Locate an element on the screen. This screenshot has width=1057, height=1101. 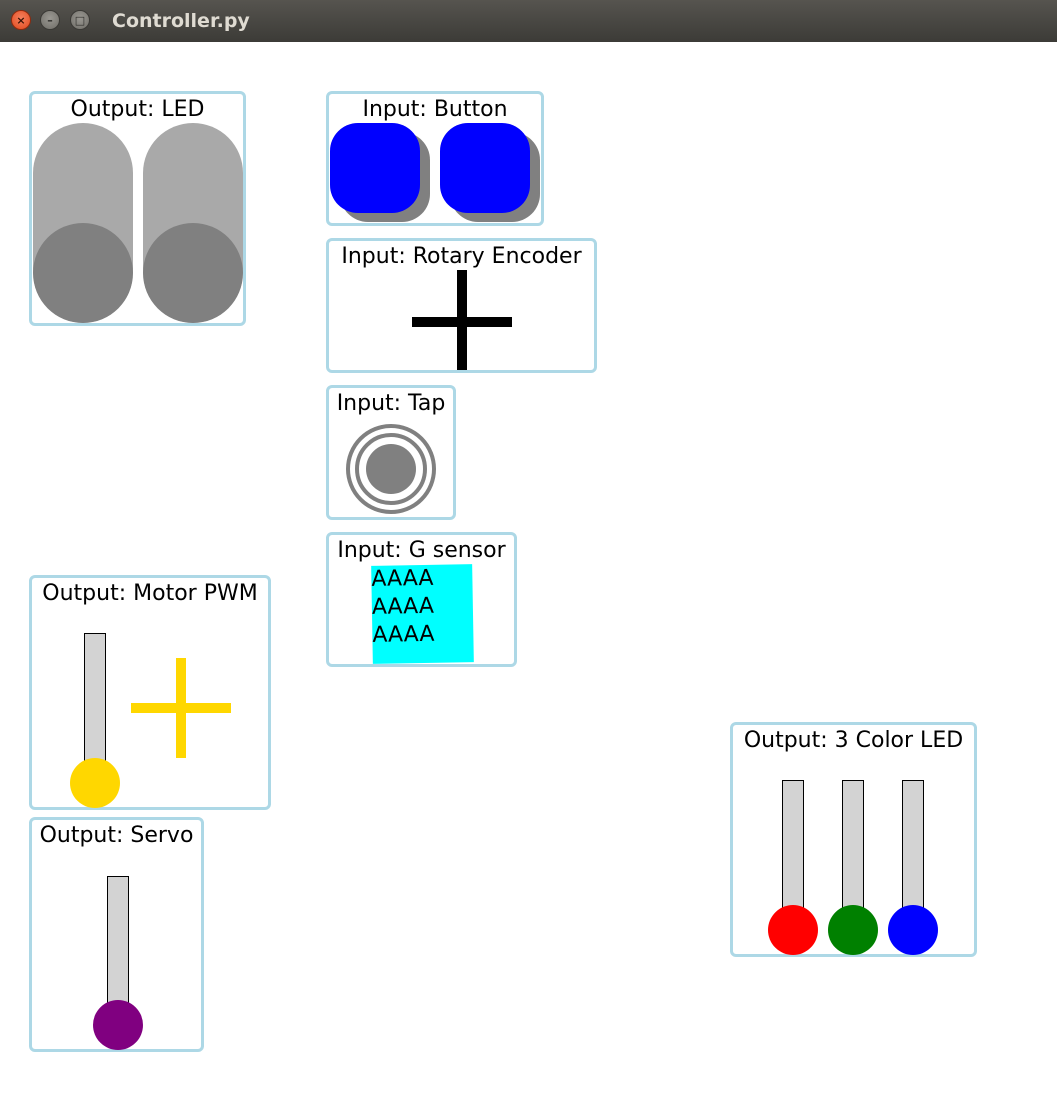
rotary-panel-title: Input: Rotary Encoder is located at coordinates (461, 256).